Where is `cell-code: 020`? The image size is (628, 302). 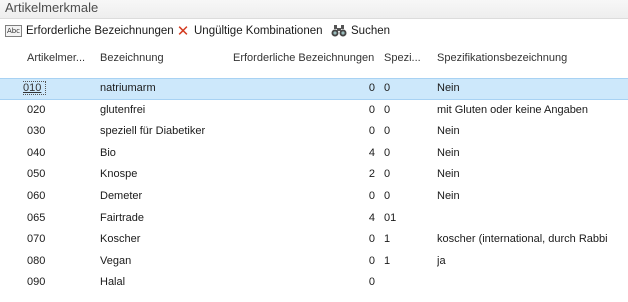 cell-code: 020 is located at coordinates (57, 111).